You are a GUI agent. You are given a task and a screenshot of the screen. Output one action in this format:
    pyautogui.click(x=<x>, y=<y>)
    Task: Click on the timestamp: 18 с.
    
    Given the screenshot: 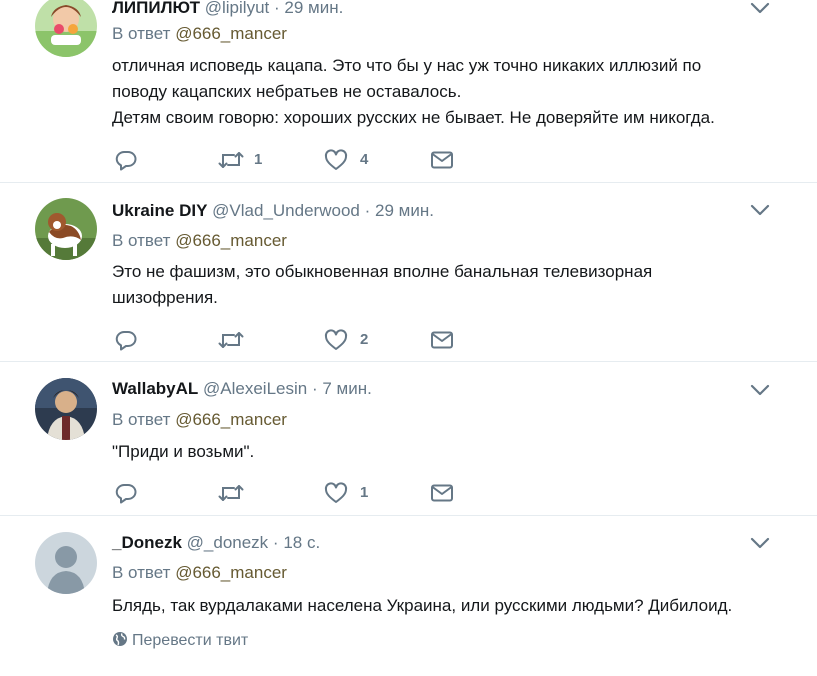 What is the action you would take?
    pyautogui.click(x=301, y=542)
    